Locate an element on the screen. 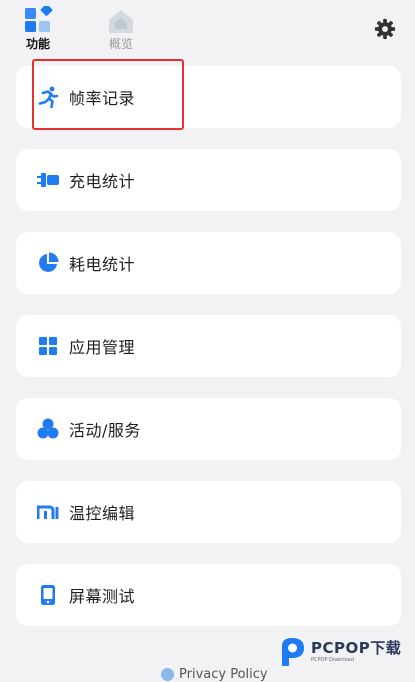 This screenshot has width=415, height=682. phone-screen-icon is located at coordinates (48, 595).